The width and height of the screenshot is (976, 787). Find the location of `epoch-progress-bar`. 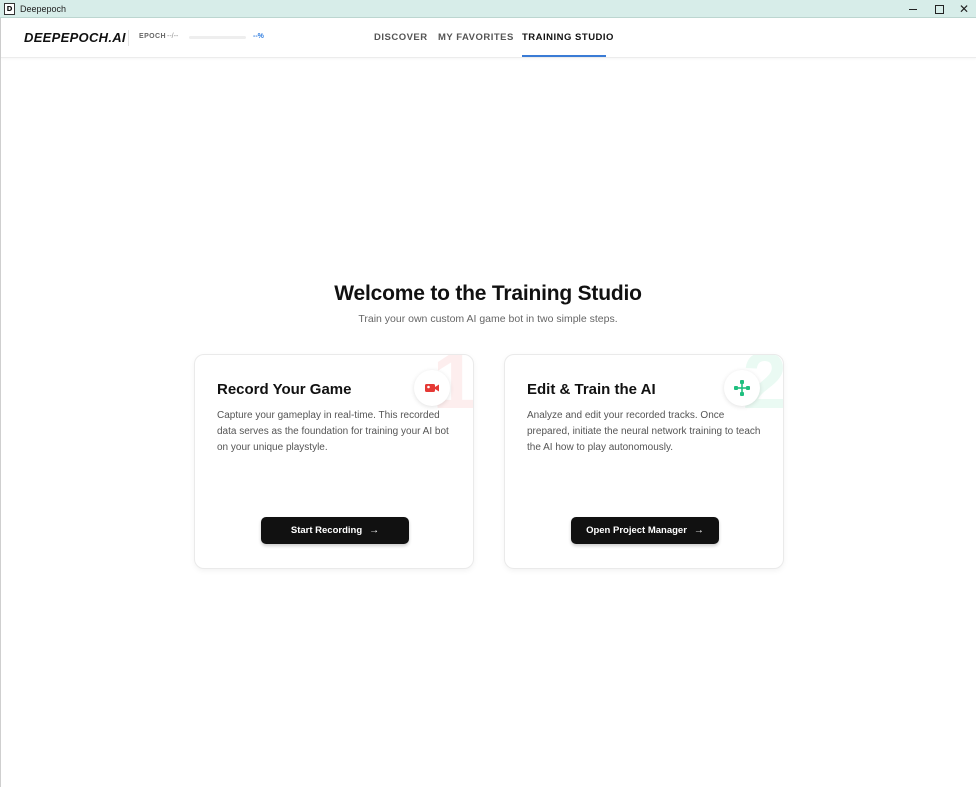

epoch-progress-bar is located at coordinates (217, 37).